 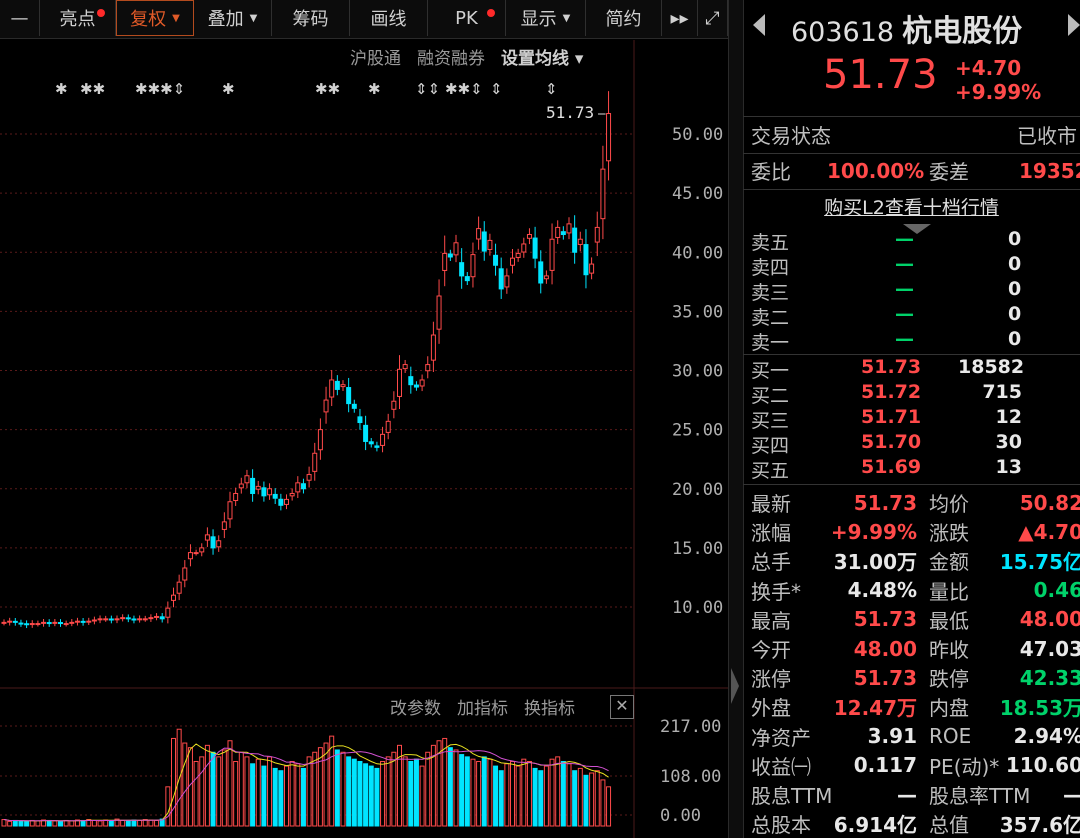 I want to click on toolbar-button-1: 亮点, so click(x=78, y=18).